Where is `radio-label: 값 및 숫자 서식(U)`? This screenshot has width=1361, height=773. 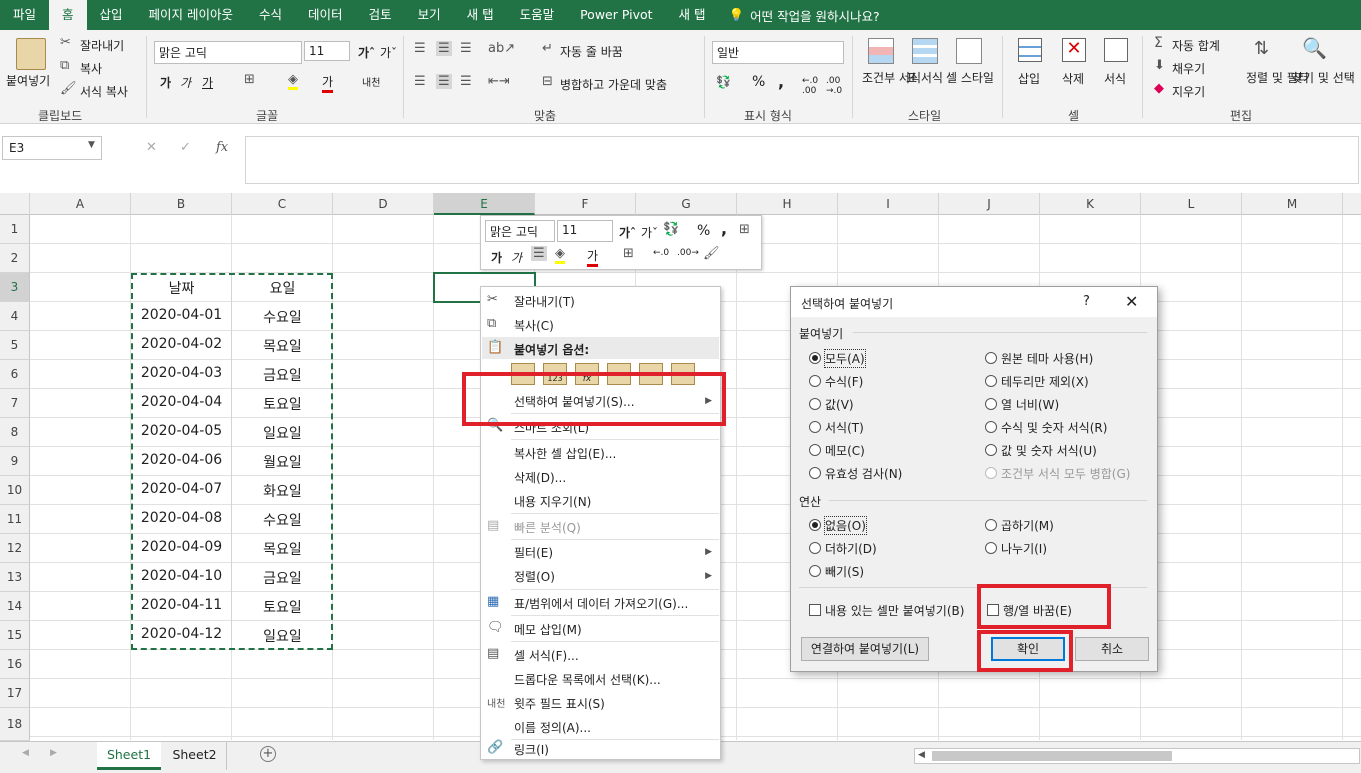 radio-label: 값 및 숫자 서식(U) is located at coordinates (1049, 450).